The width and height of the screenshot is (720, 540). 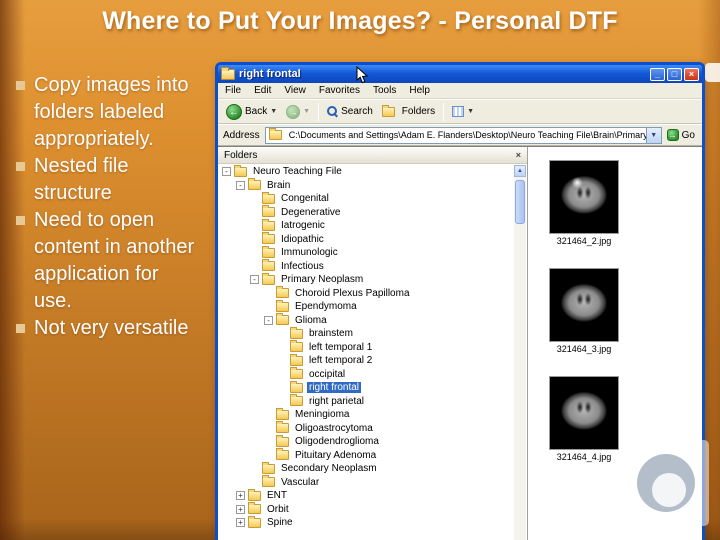 What do you see at coordinates (334, 428) in the screenshot?
I see `tree-item-label: Oligoastrocytoma` at bounding box center [334, 428].